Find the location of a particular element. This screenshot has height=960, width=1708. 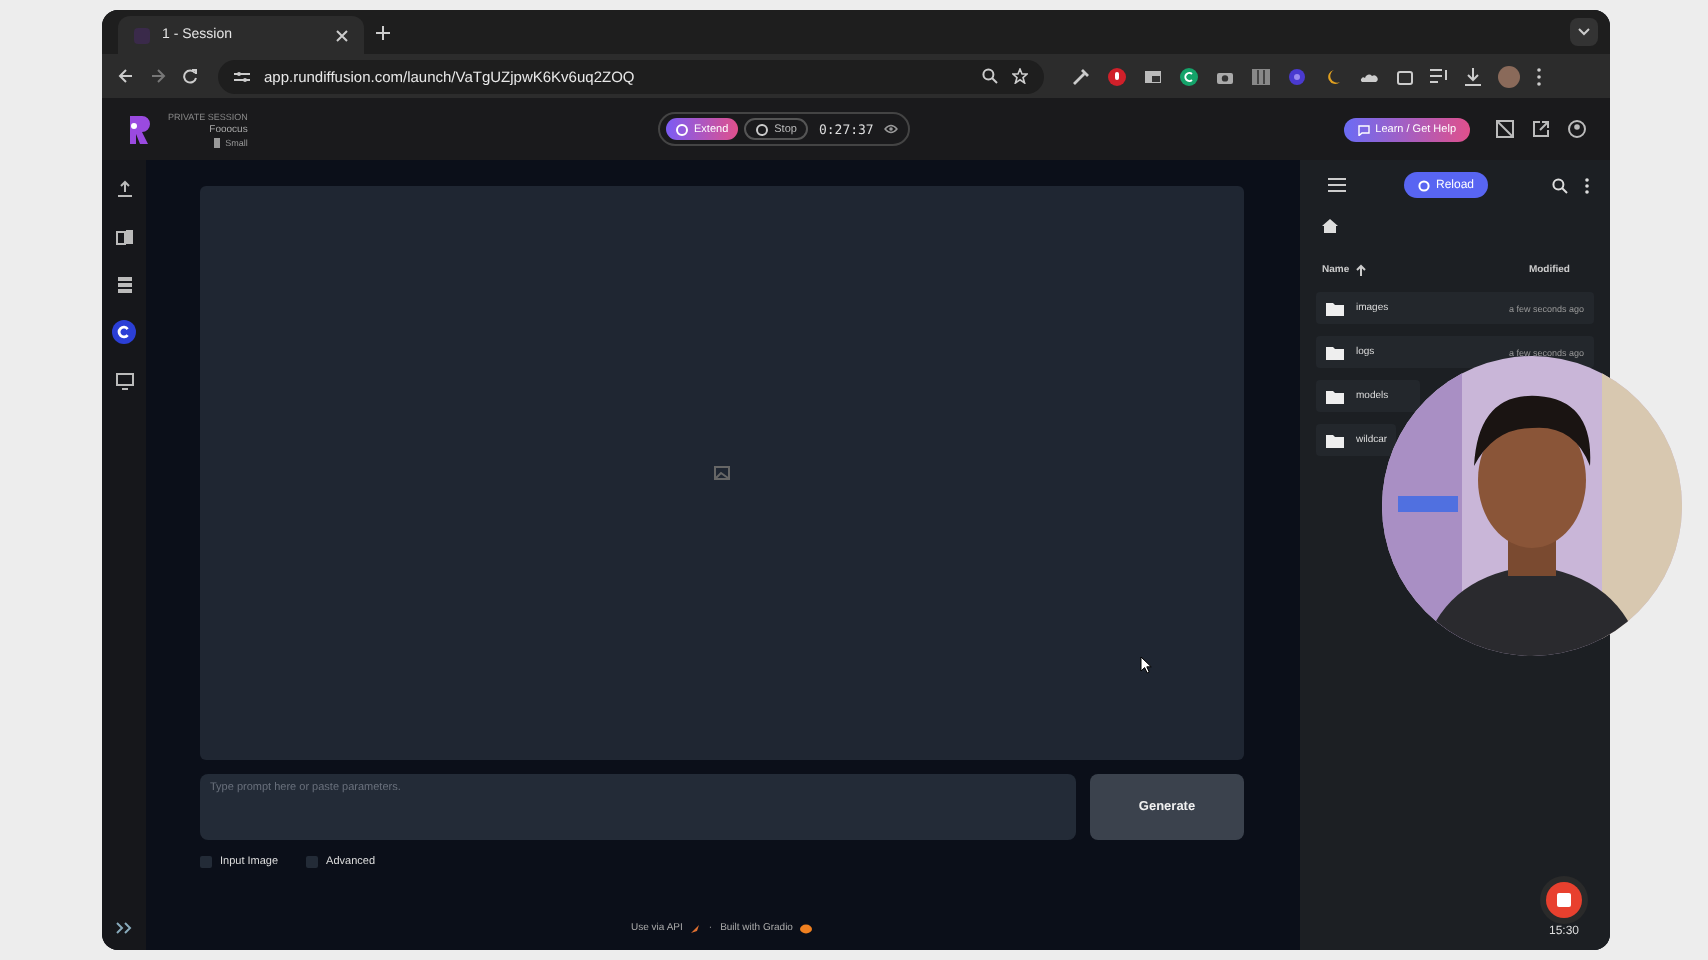

image-off-icon is located at coordinates (1505, 129).